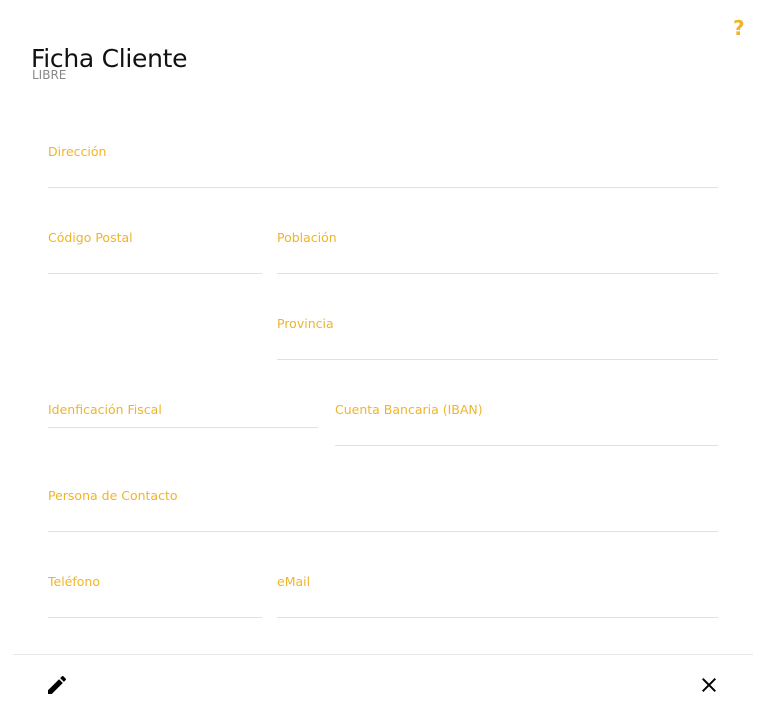  I want to click on persona-contacto-label: Persona de Contacto, so click(113, 495).